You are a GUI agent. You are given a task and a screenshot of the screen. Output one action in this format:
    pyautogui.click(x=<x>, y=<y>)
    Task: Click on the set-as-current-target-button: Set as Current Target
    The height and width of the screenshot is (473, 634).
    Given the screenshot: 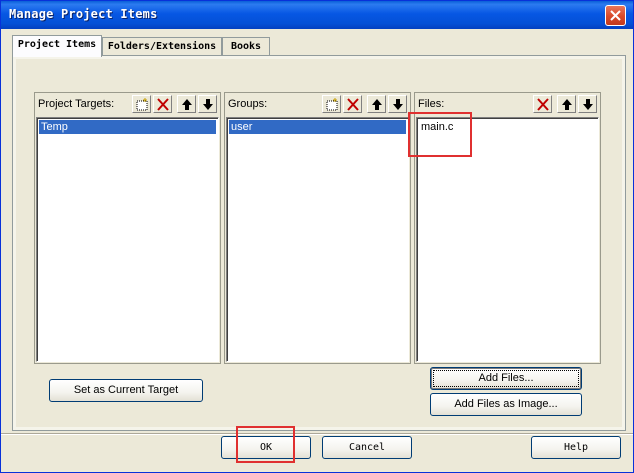 What is the action you would take?
    pyautogui.click(x=126, y=390)
    